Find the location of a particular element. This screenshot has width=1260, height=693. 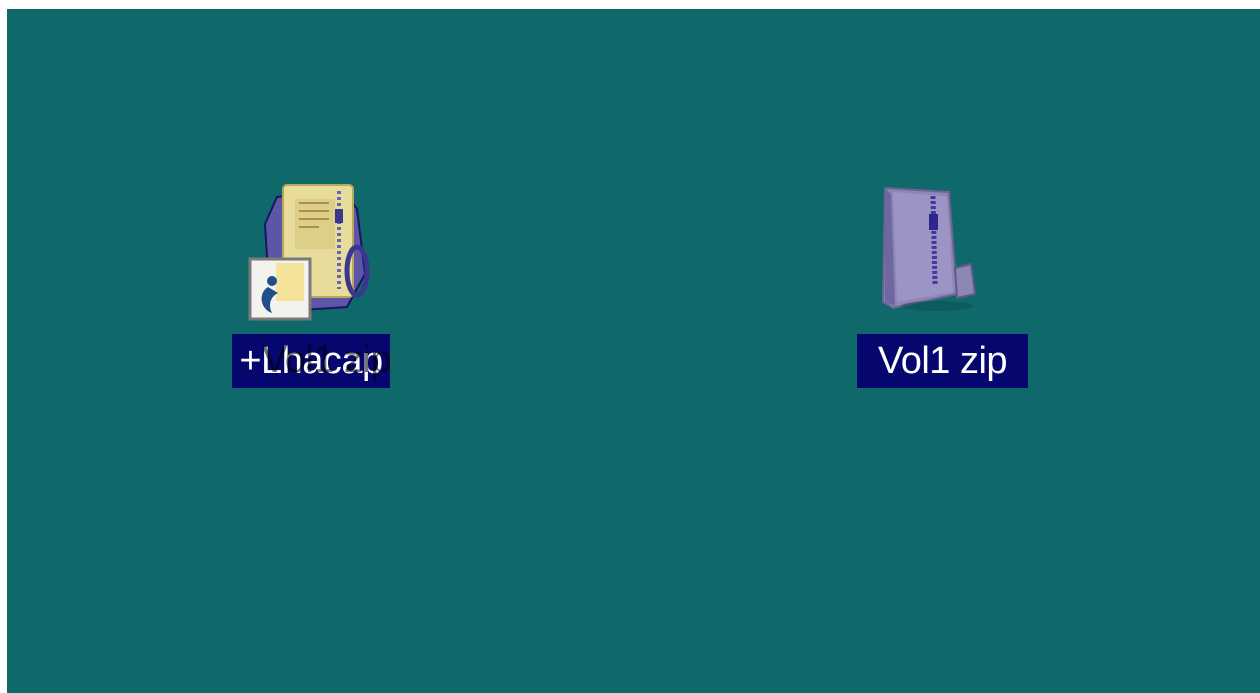

desktop-icon-lhacap: +Lhacap Vol1 zip is located at coordinates (319, 284).